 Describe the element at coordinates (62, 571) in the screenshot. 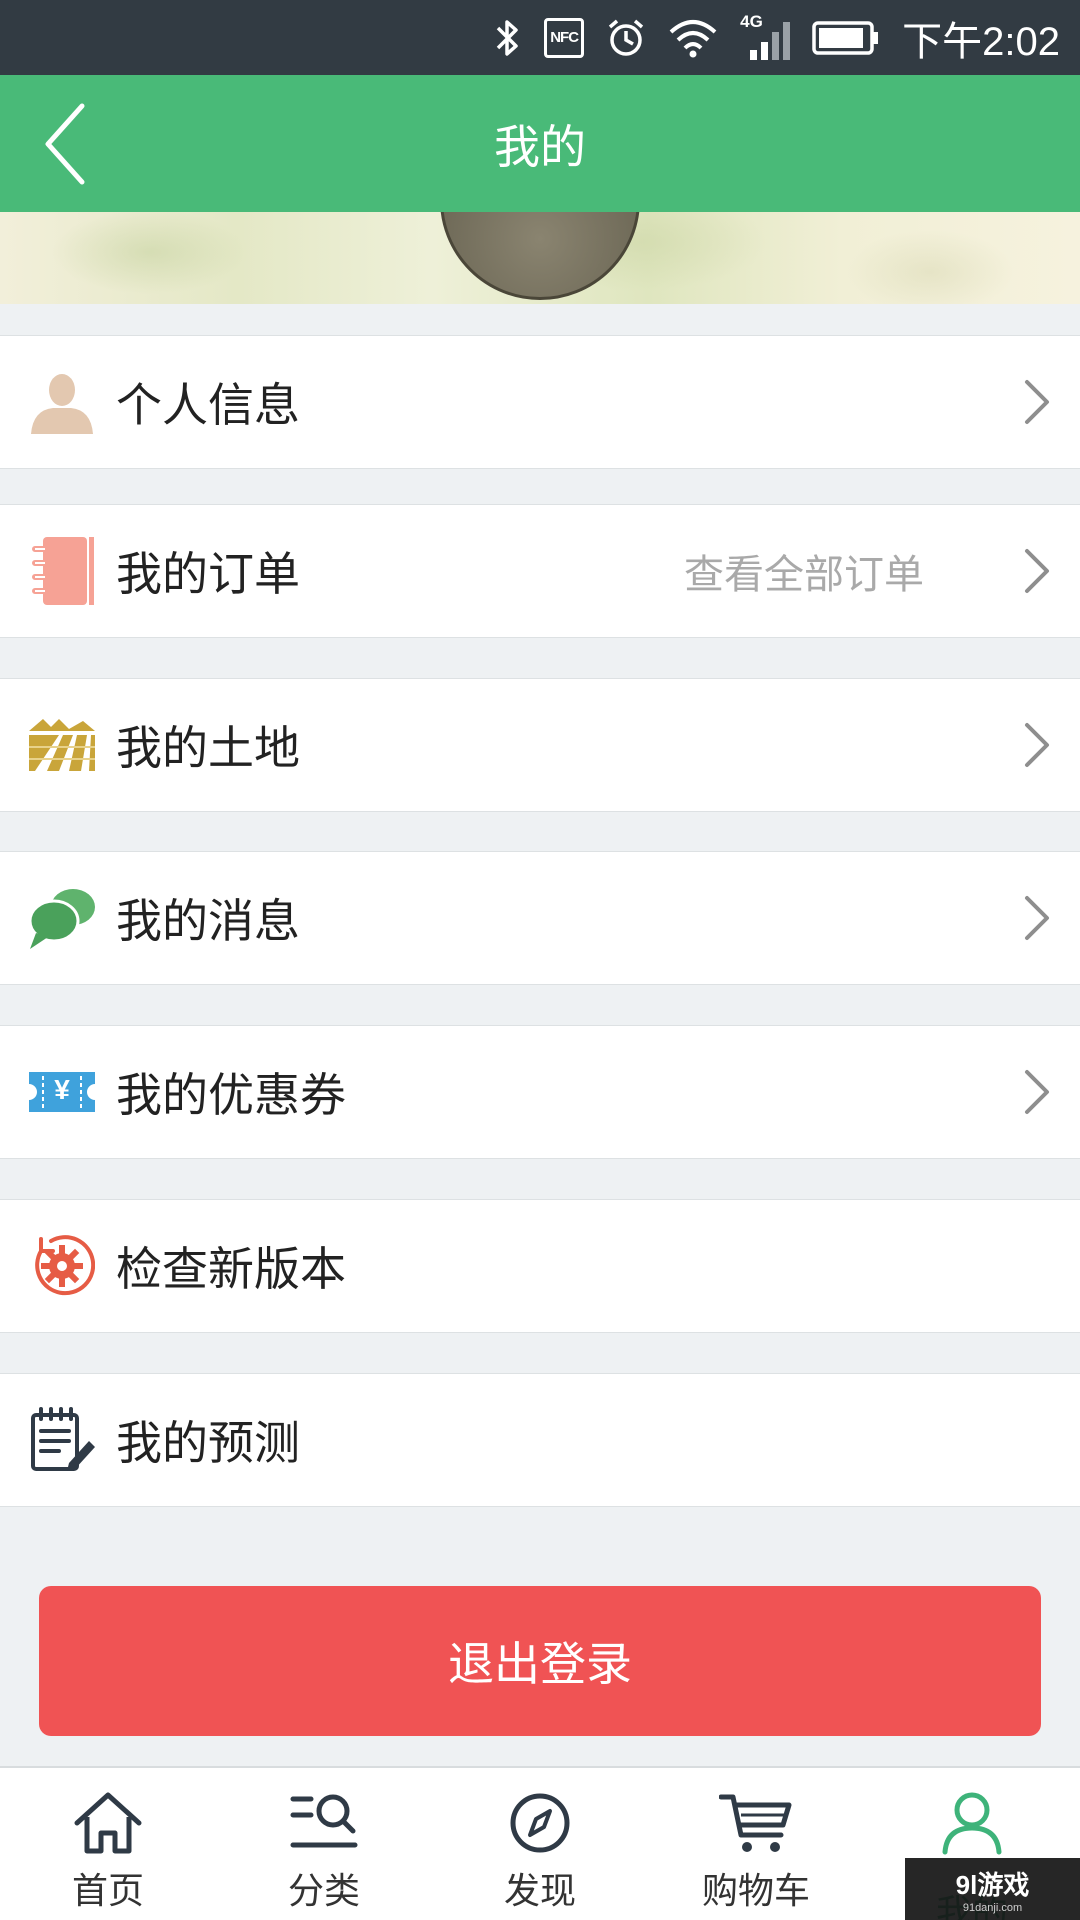

I see `order-notebook-icon` at that location.